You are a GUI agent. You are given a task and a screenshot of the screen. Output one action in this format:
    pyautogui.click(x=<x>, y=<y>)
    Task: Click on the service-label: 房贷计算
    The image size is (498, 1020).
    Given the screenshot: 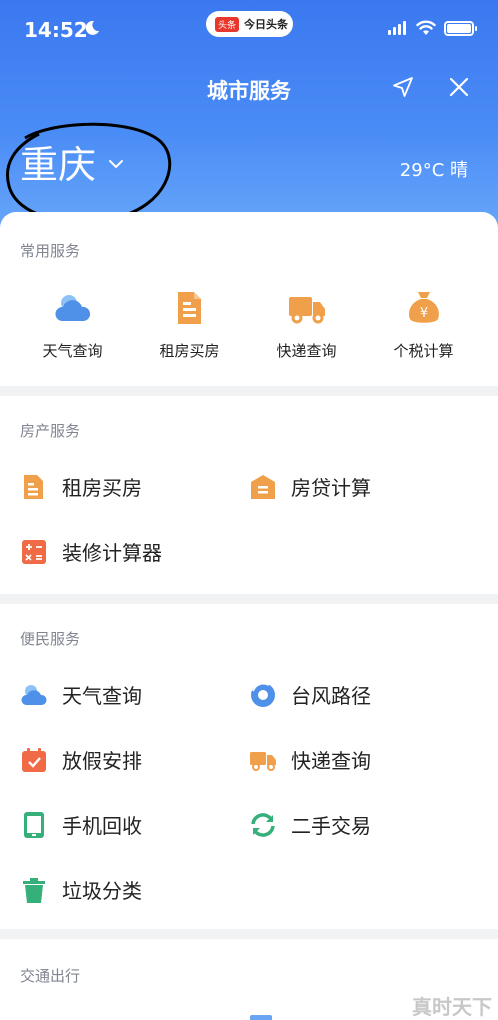 What is the action you would take?
    pyautogui.click(x=331, y=488)
    